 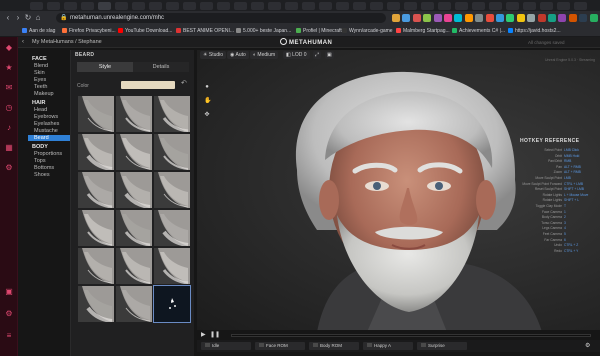 What do you see at coordinates (319, 31) in the screenshot?
I see `bookmark-item: Profiel | Minecraft` at bounding box center [319, 31].